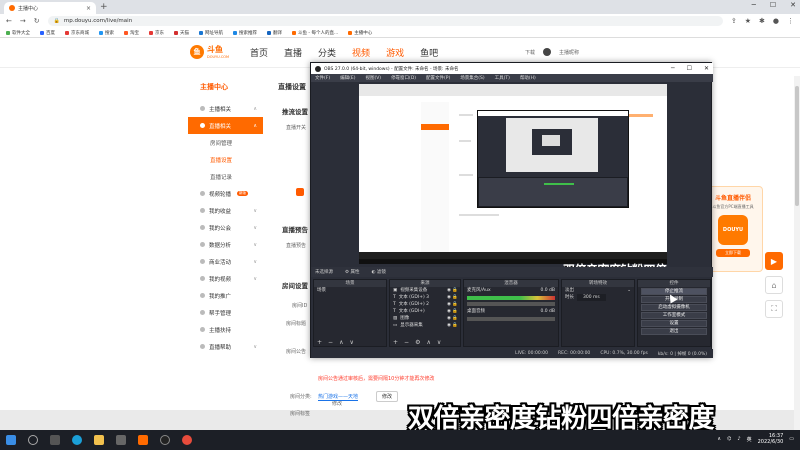  What do you see at coordinates (9, 21) in the screenshot?
I see `back-icon: ←` at bounding box center [9, 21].